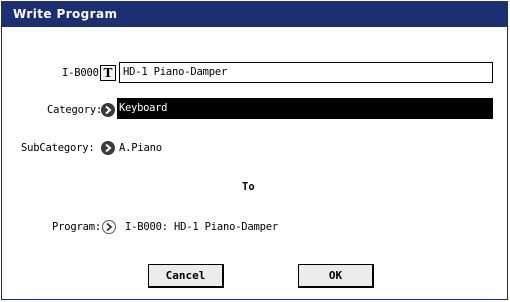 Image resolution: width=510 pixels, height=302 pixels. Describe the element at coordinates (248, 187) in the screenshot. I see `to-label: To` at that location.